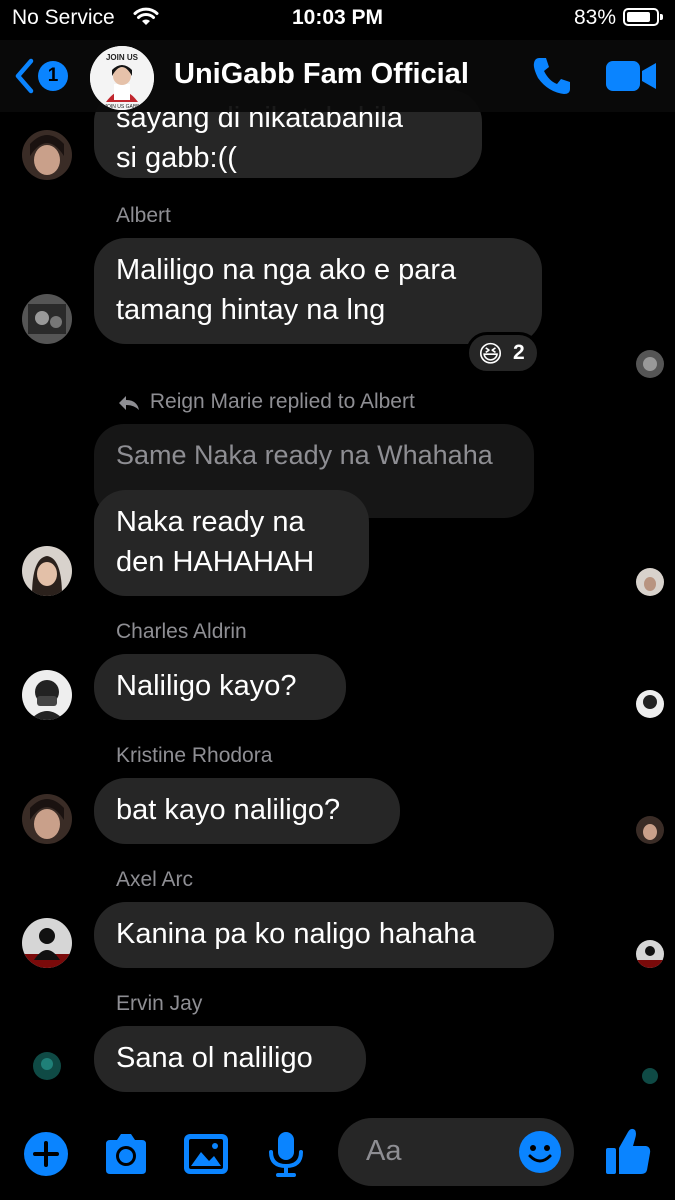  Describe the element at coordinates (181, 631) in the screenshot. I see `sender-name: Charles Aldrin` at that location.